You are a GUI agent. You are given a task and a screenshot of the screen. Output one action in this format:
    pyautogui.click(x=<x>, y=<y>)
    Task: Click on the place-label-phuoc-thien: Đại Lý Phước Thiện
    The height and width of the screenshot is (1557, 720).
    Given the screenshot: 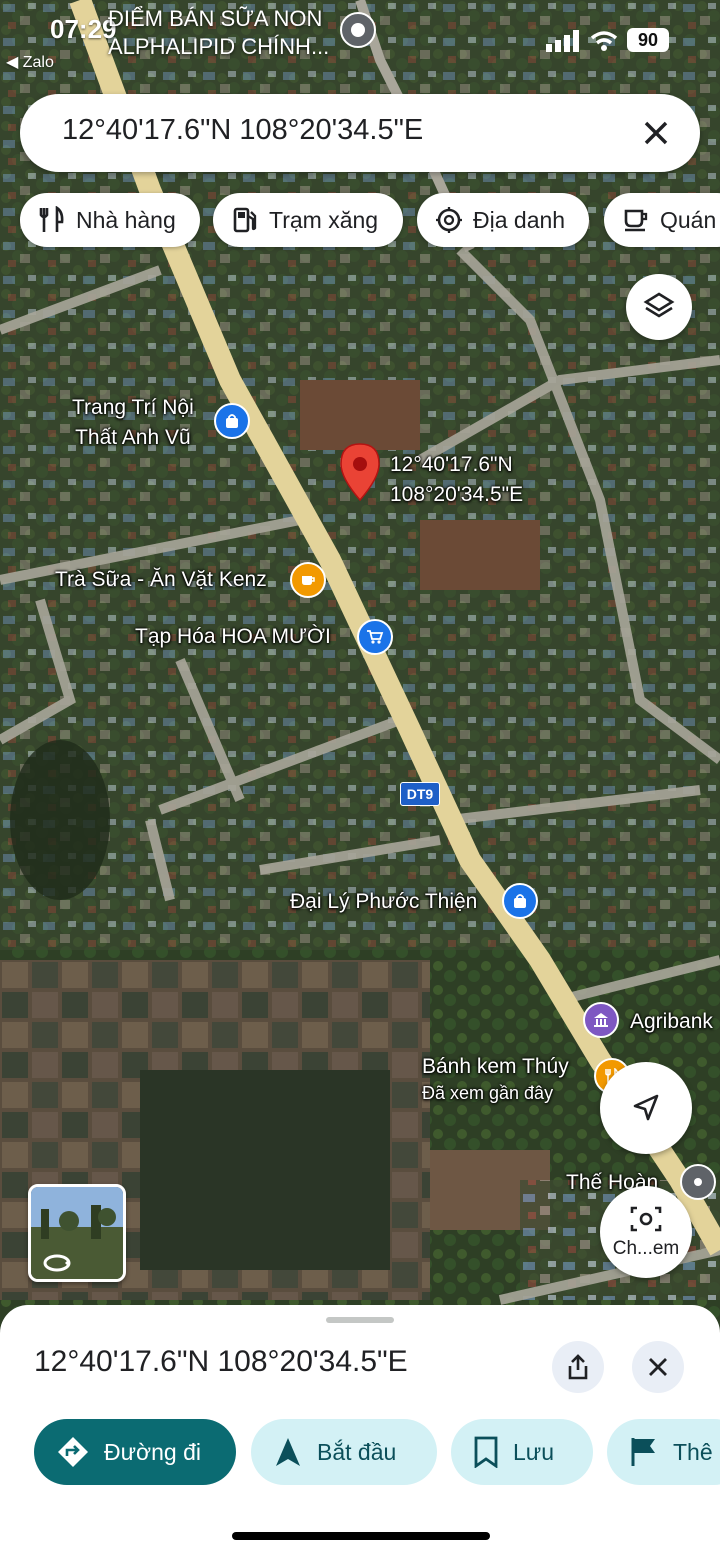 What is the action you would take?
    pyautogui.click(x=383, y=902)
    